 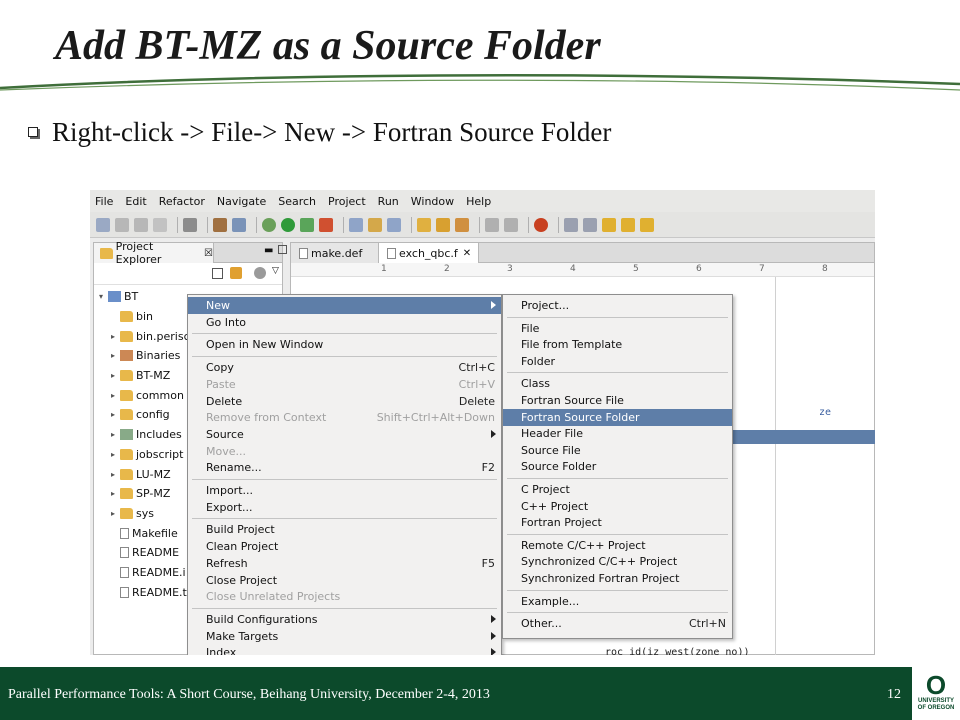 I want to click on title-underline-swoosh, so click(x=480, y=82).